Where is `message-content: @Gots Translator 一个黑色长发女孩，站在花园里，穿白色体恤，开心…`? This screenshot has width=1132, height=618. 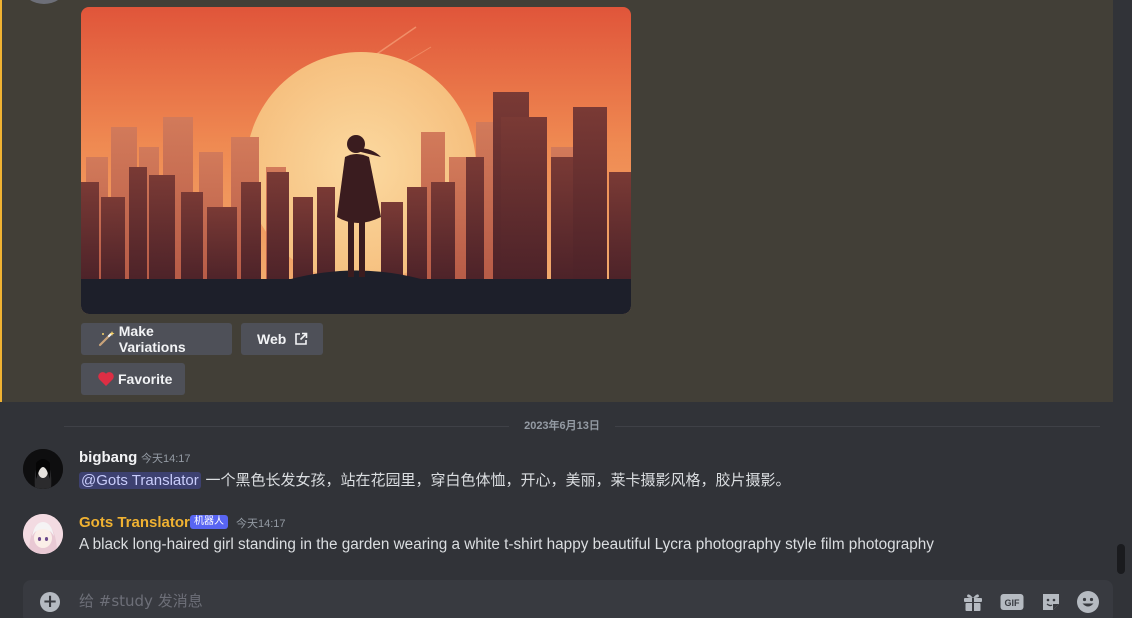 message-content: @Gots Translator 一个黑色长发女孩，站在花园里，穿白色体恤，开心… is located at coordinates (435, 480).